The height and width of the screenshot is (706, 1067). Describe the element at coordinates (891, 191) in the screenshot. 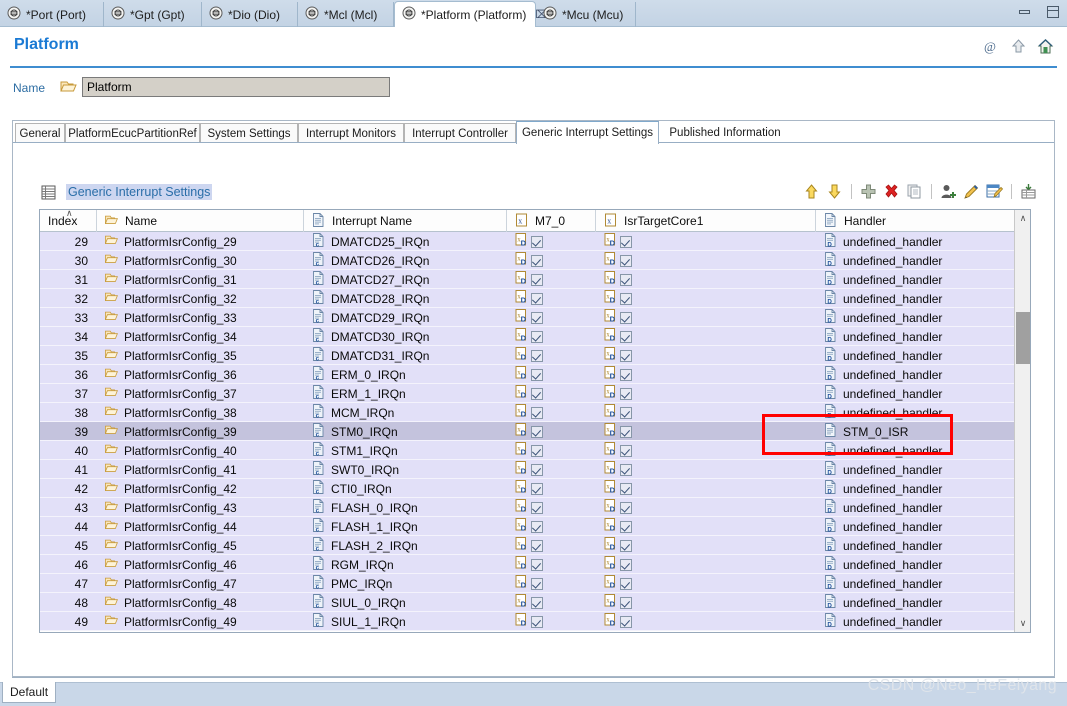

I see `delete-button` at that location.